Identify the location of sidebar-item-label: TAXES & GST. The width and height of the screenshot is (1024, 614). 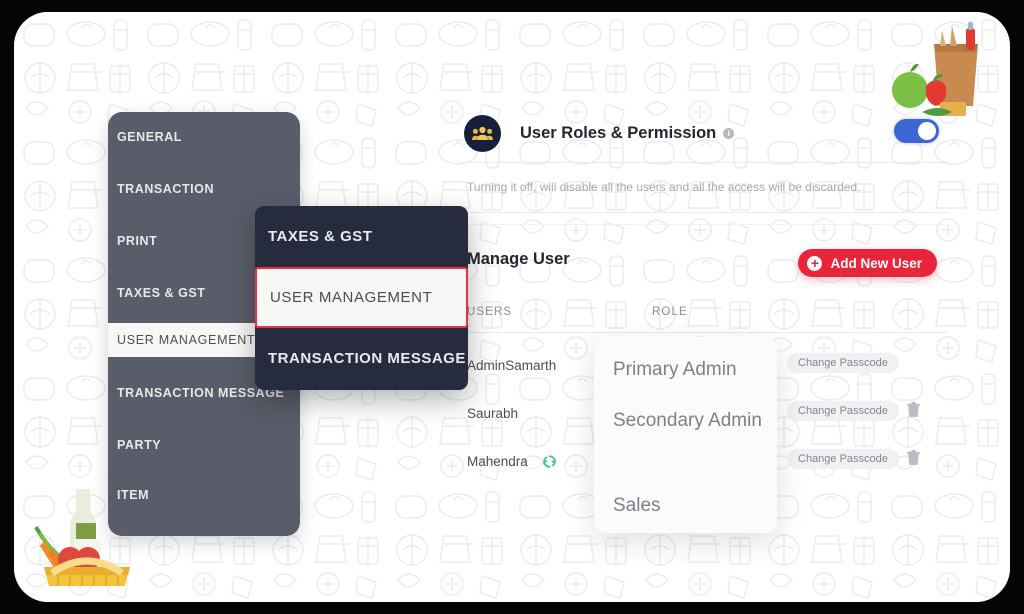
(161, 293).